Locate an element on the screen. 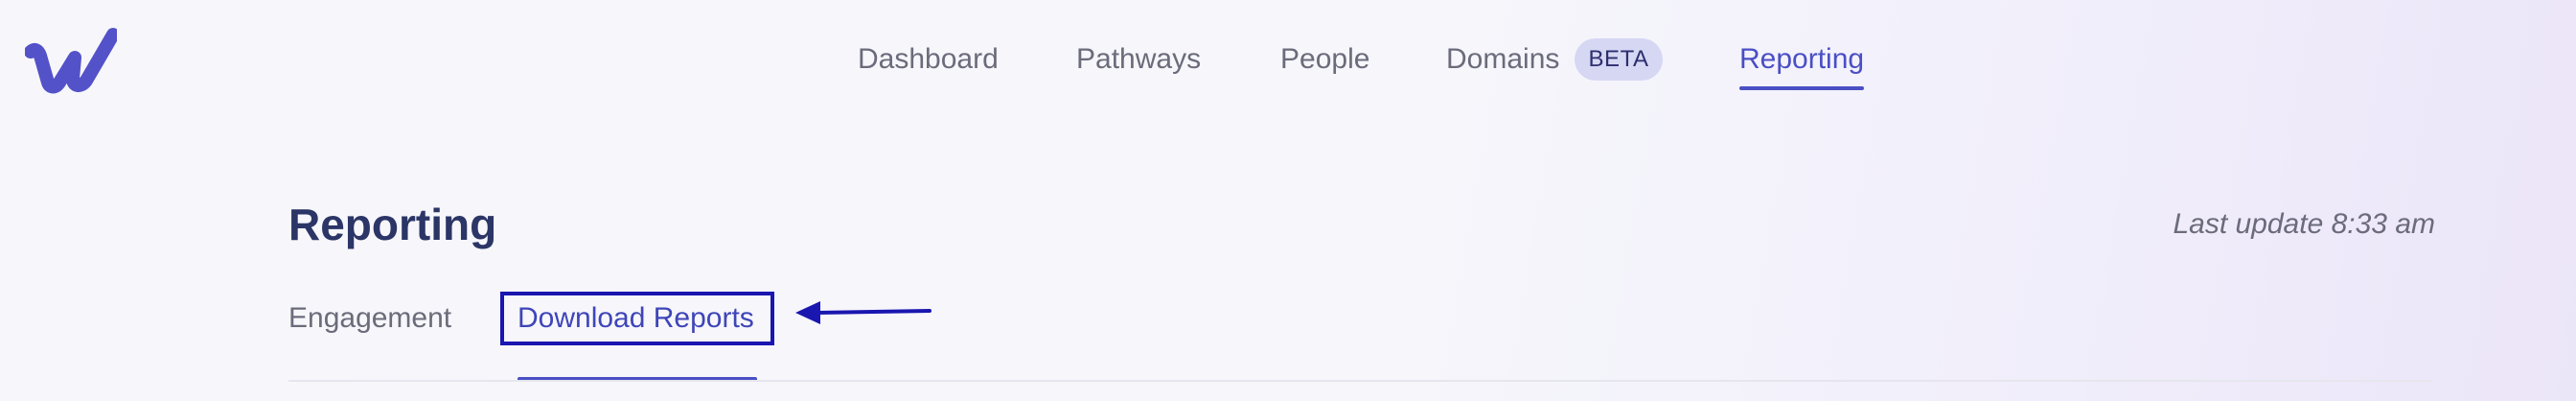 The image size is (2576, 401). nav-active-underline is located at coordinates (1802, 88).